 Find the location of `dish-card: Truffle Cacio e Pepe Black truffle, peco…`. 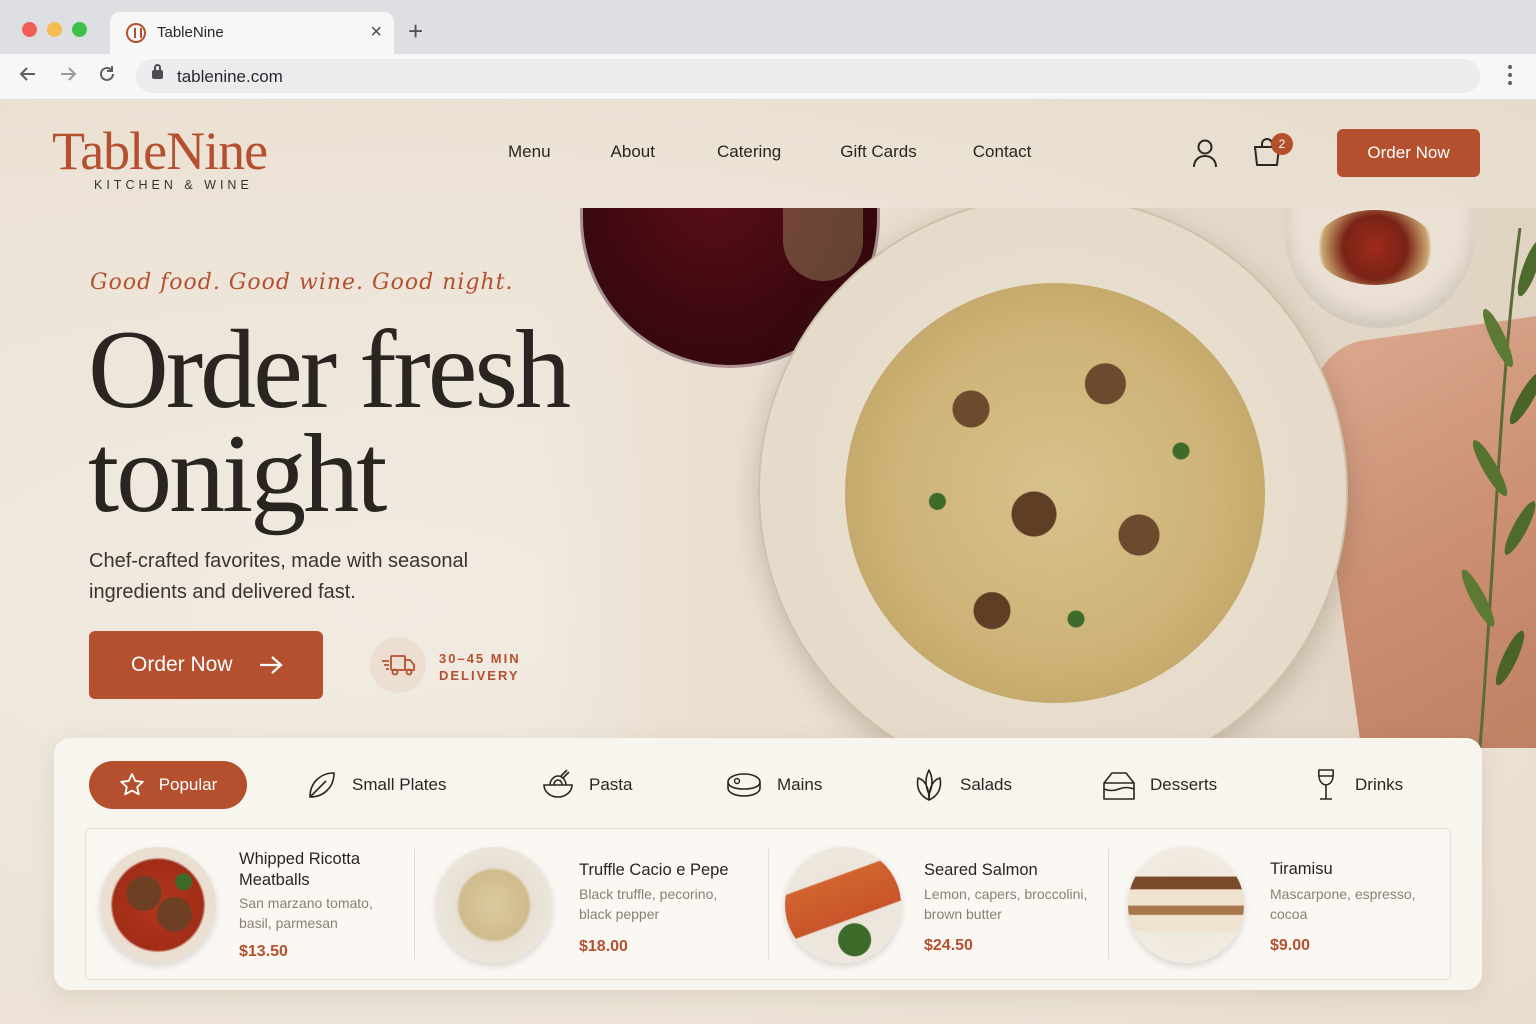

dish-card: Truffle Cacio e Pepe Black truffle, peco… is located at coordinates (594, 904).